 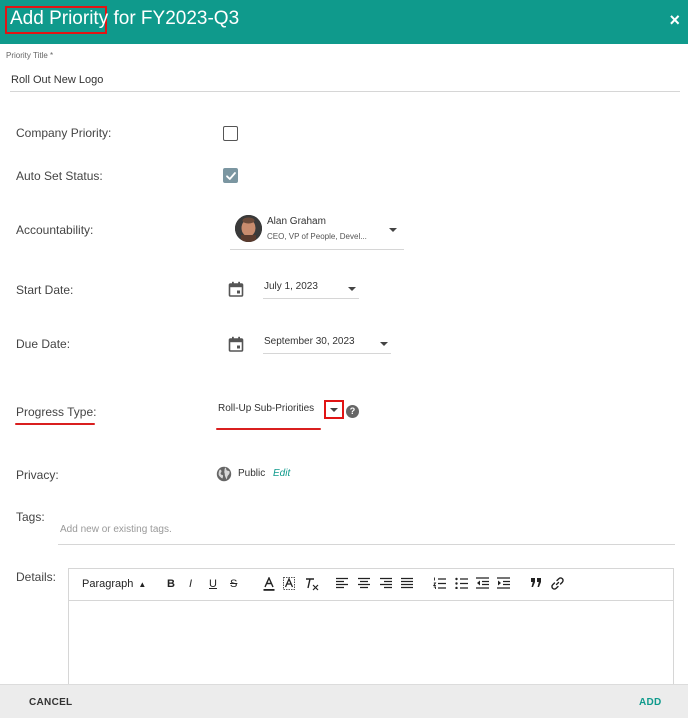 I want to click on auto-set-status-checkbox, so click(x=230, y=175).